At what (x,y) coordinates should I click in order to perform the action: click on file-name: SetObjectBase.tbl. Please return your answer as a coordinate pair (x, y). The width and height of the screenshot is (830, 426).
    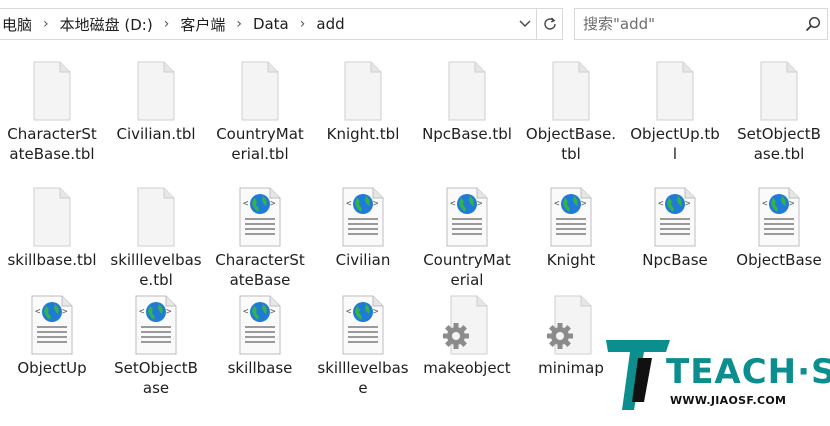
    Looking at the image, I should click on (779, 144).